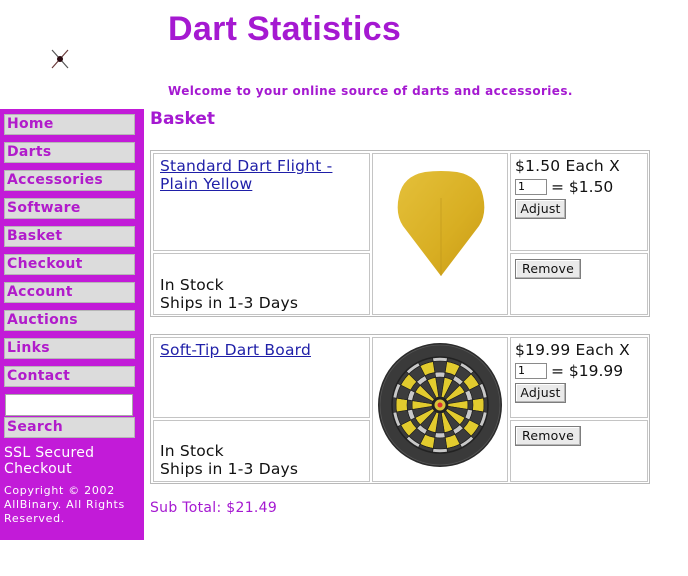 This screenshot has height=576, width=688. What do you see at coordinates (440, 405) in the screenshot?
I see `soft-tip-dartboard-image` at bounding box center [440, 405].